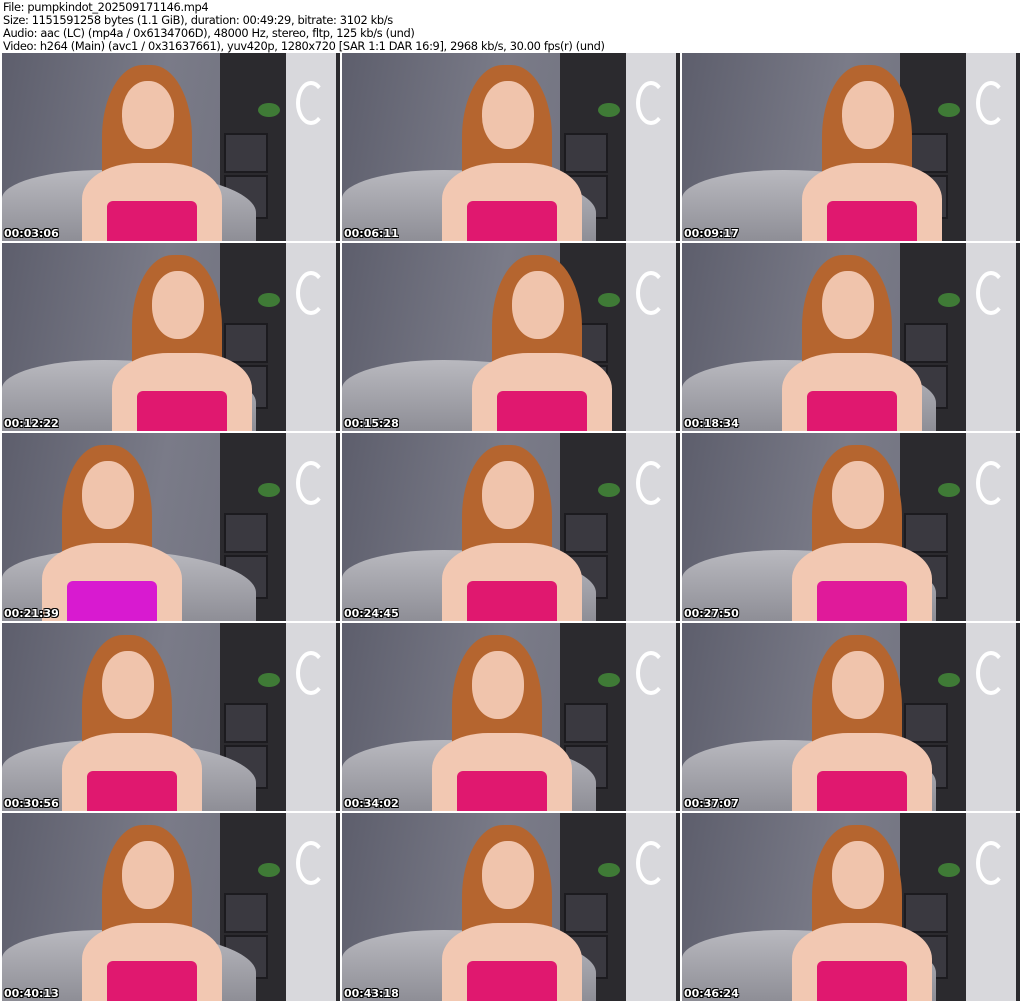  What do you see at coordinates (171, 527) in the screenshot?
I see `thumbnail: 00:21:39` at bounding box center [171, 527].